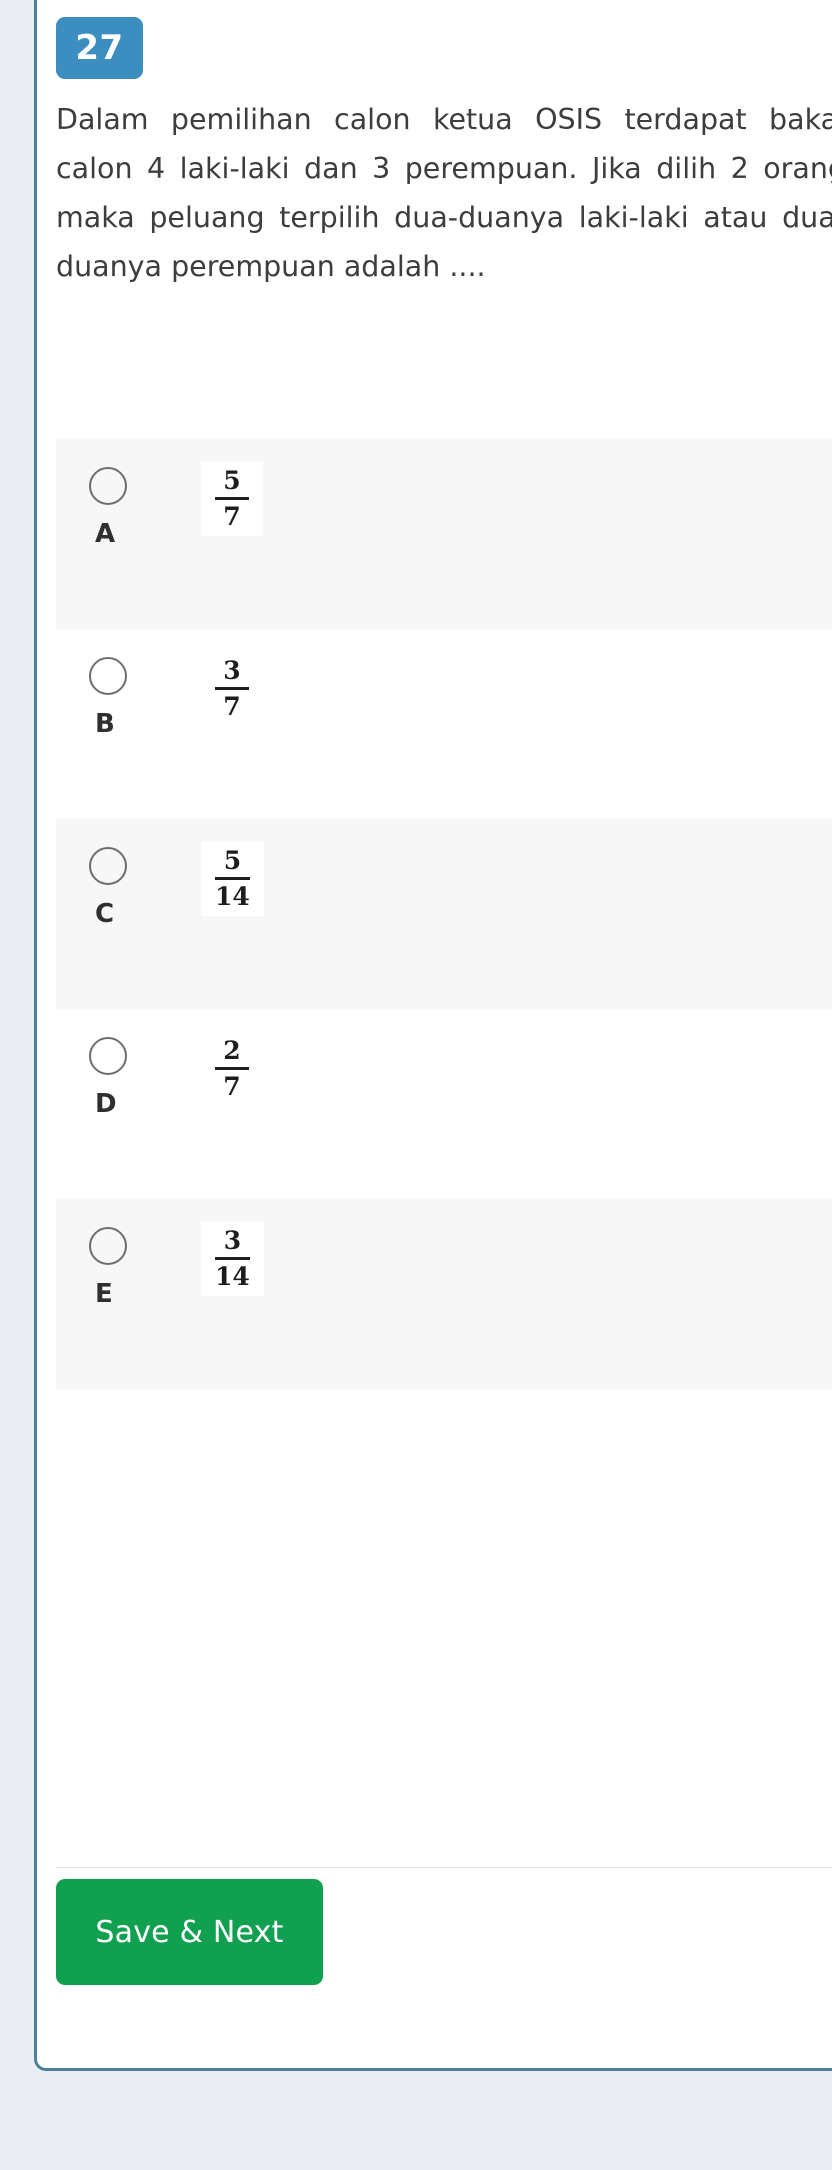  I want to click on option-fraction: 57, so click(232, 498).